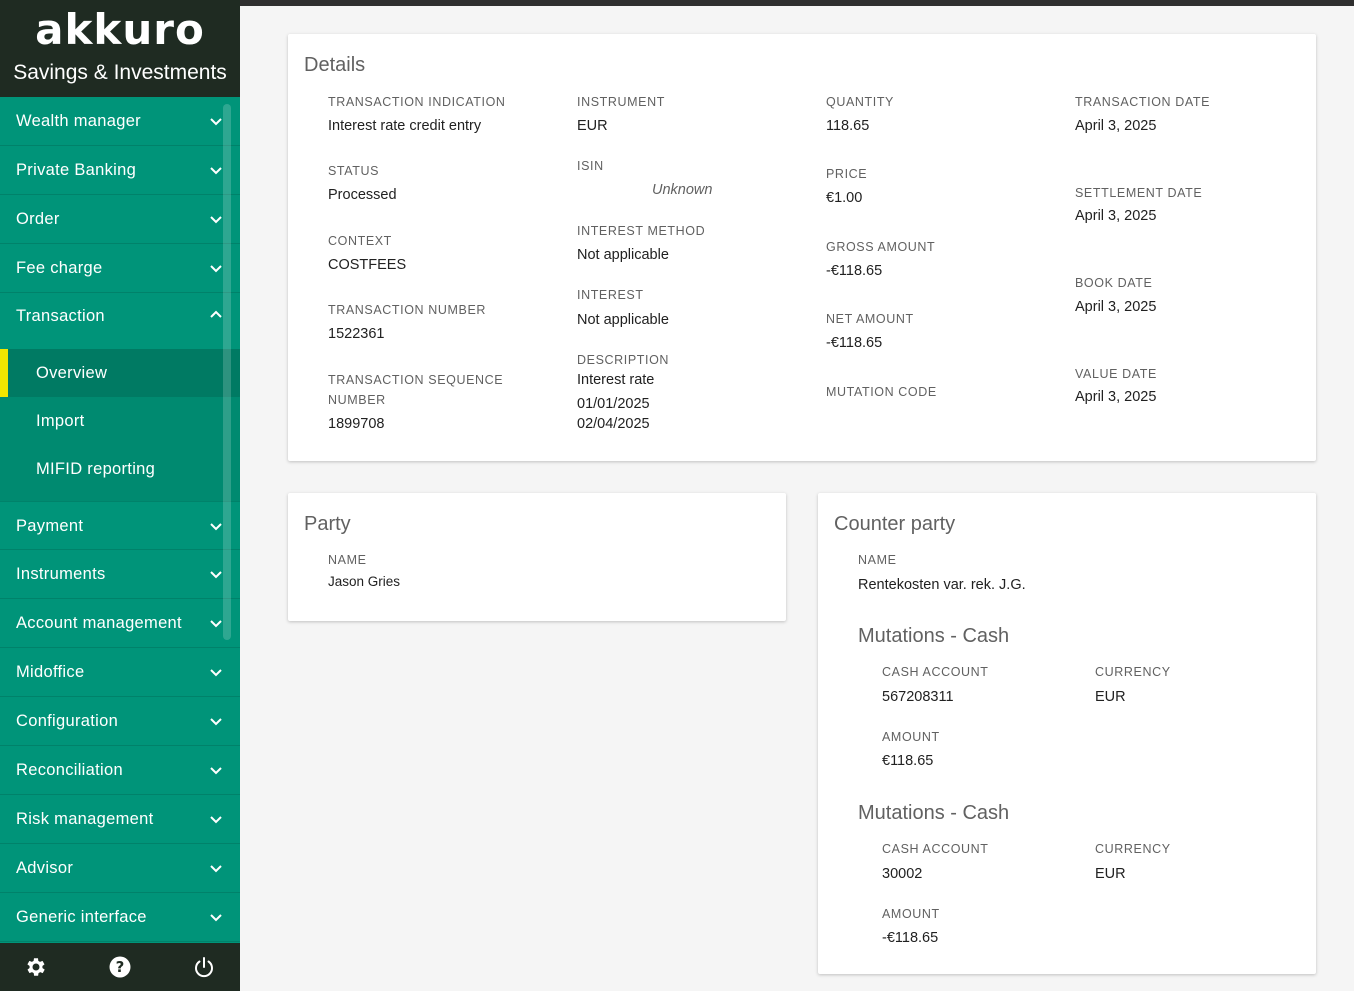  What do you see at coordinates (120, 321) in the screenshot?
I see `sidebar-item-transaction: Transaction` at bounding box center [120, 321].